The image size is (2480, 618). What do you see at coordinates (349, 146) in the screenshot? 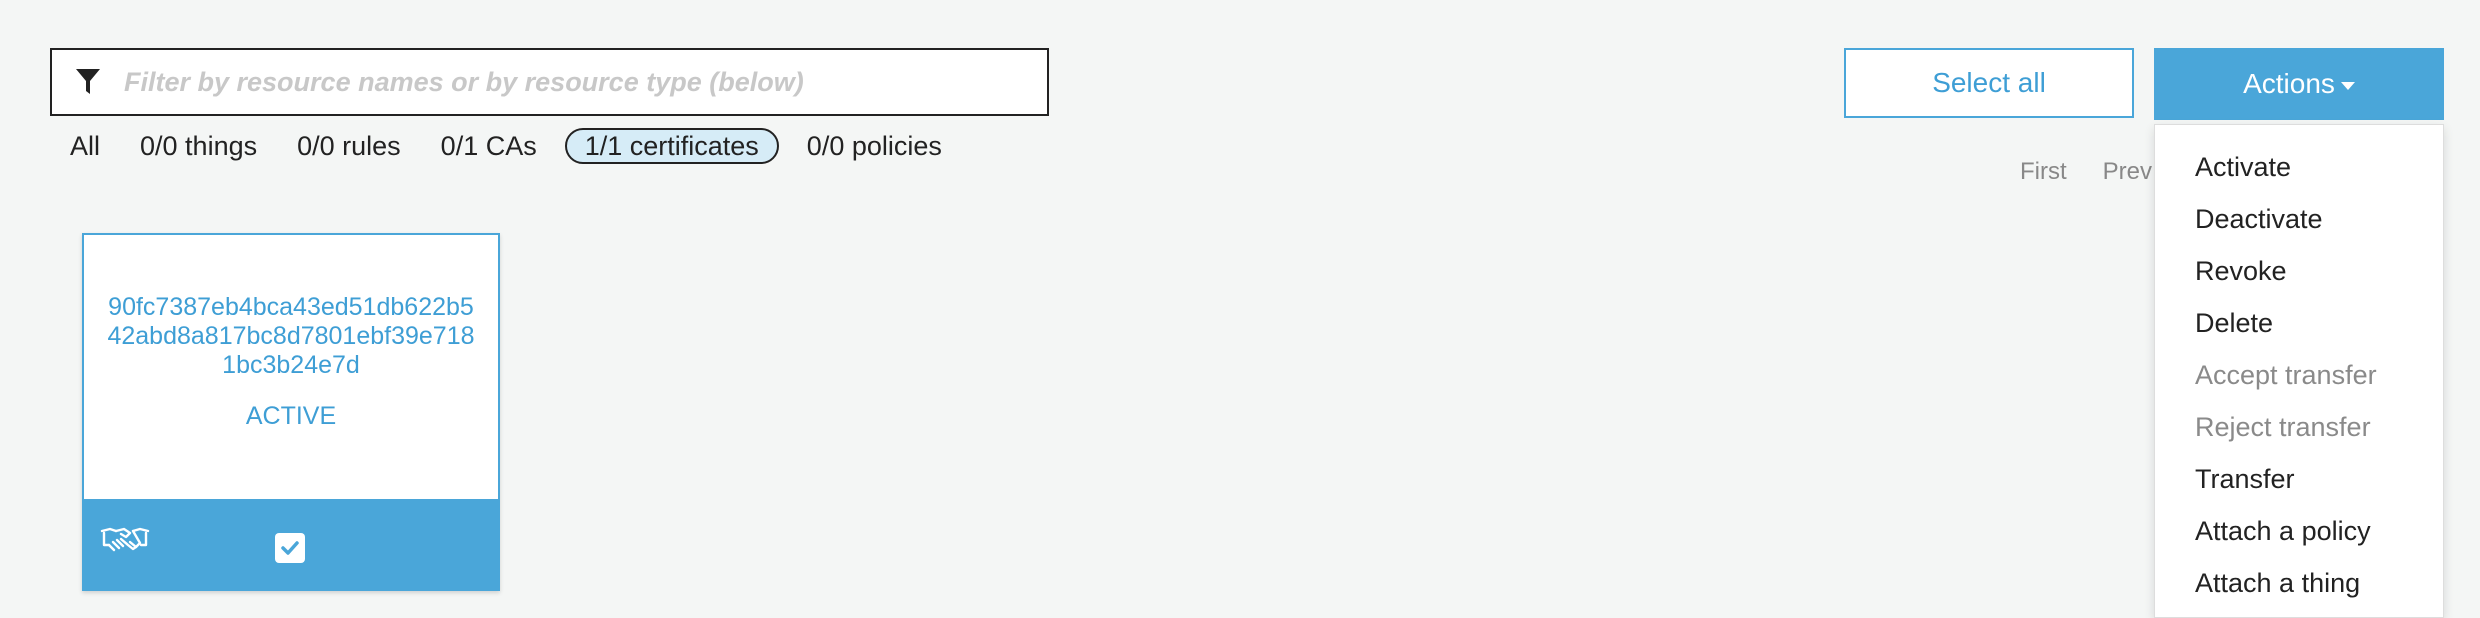
I see `type-filter-rules: 0/0 rules` at bounding box center [349, 146].